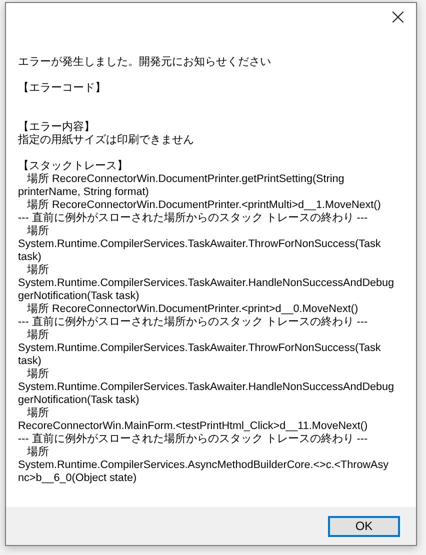  Describe the element at coordinates (398, 18) in the screenshot. I see `close-button: ×` at that location.